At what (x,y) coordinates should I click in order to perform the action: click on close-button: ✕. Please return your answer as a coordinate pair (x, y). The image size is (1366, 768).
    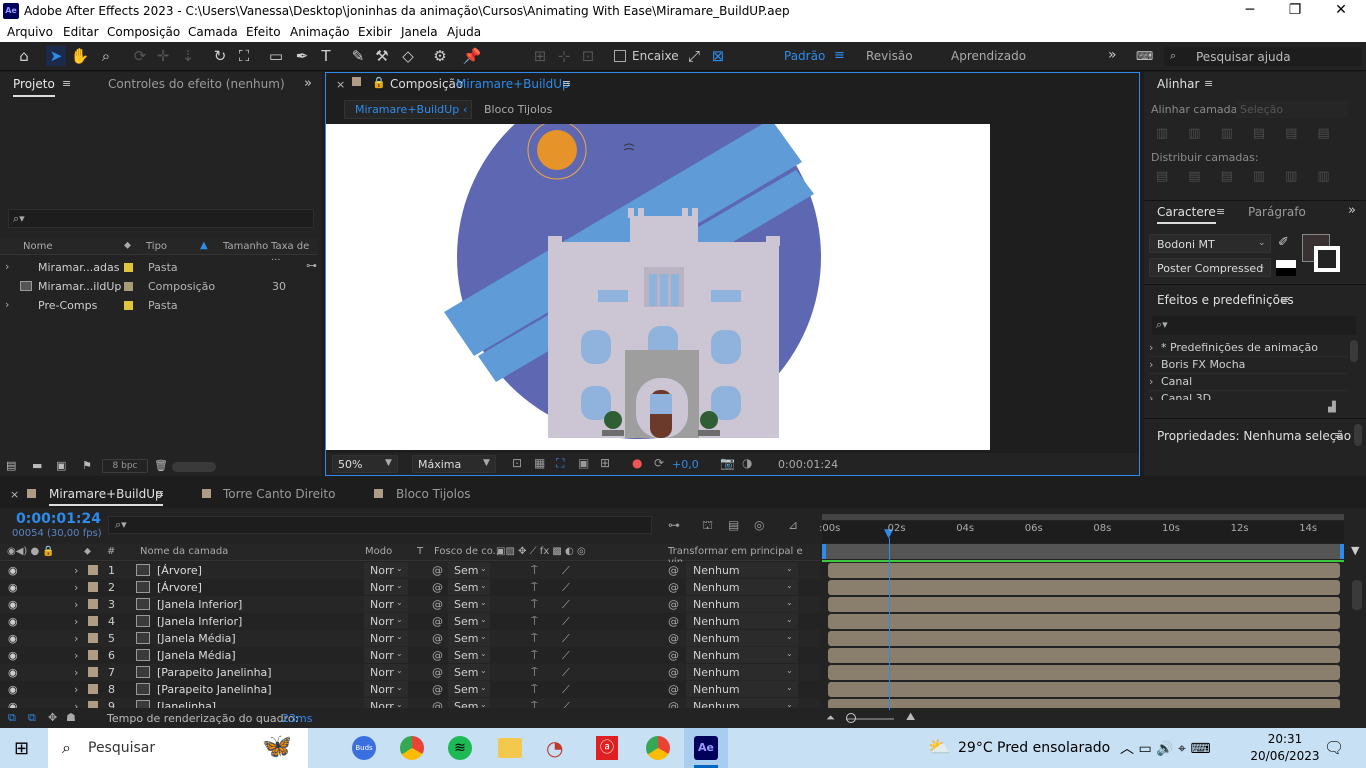
    Looking at the image, I should click on (1341, 10).